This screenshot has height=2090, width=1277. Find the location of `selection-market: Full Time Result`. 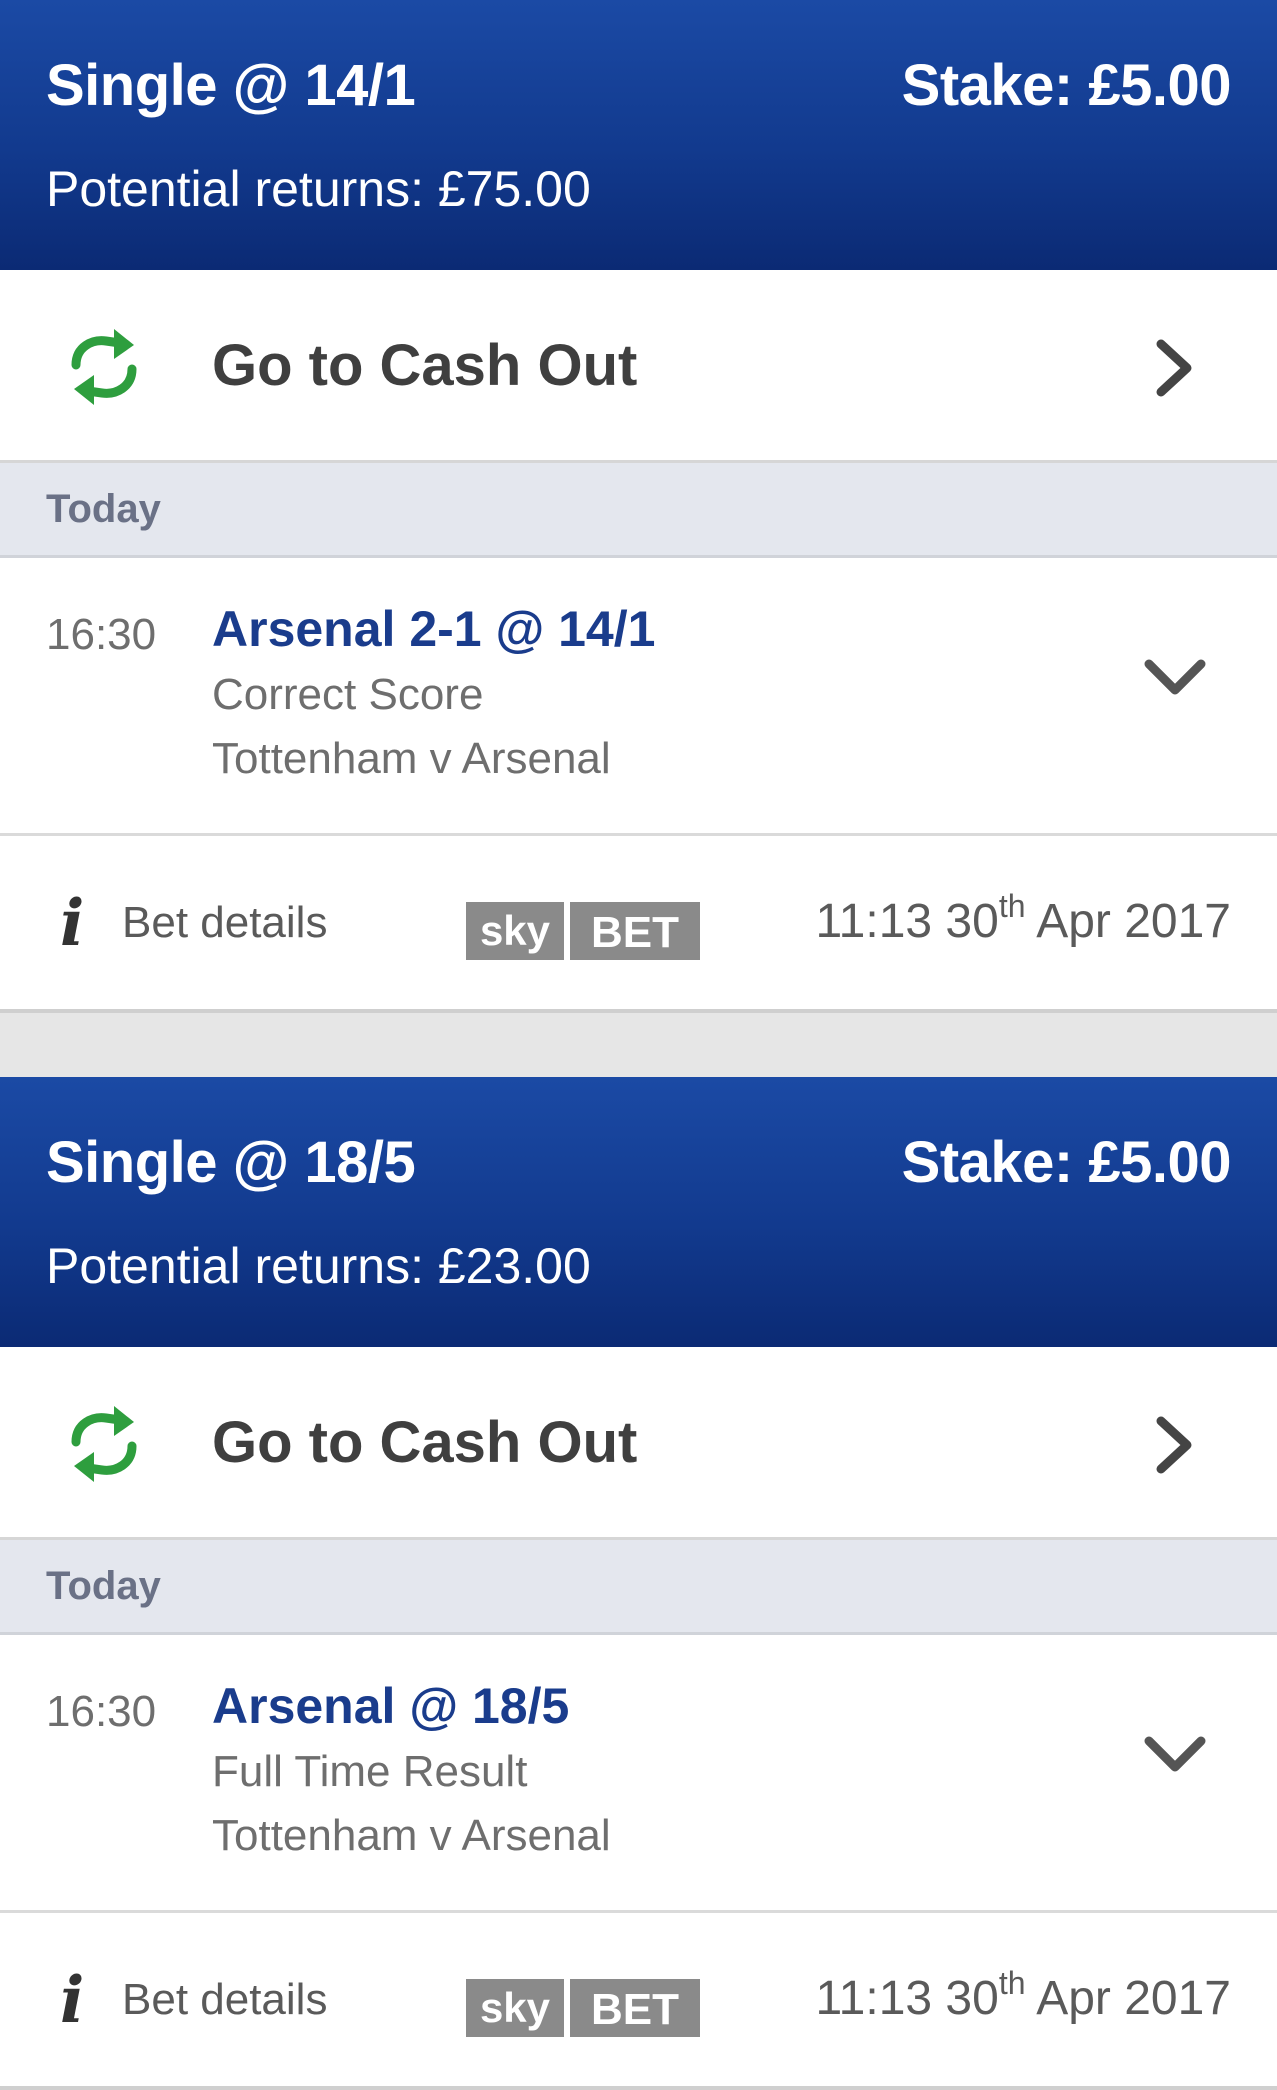

selection-market: Full Time Result is located at coordinates (370, 1771).